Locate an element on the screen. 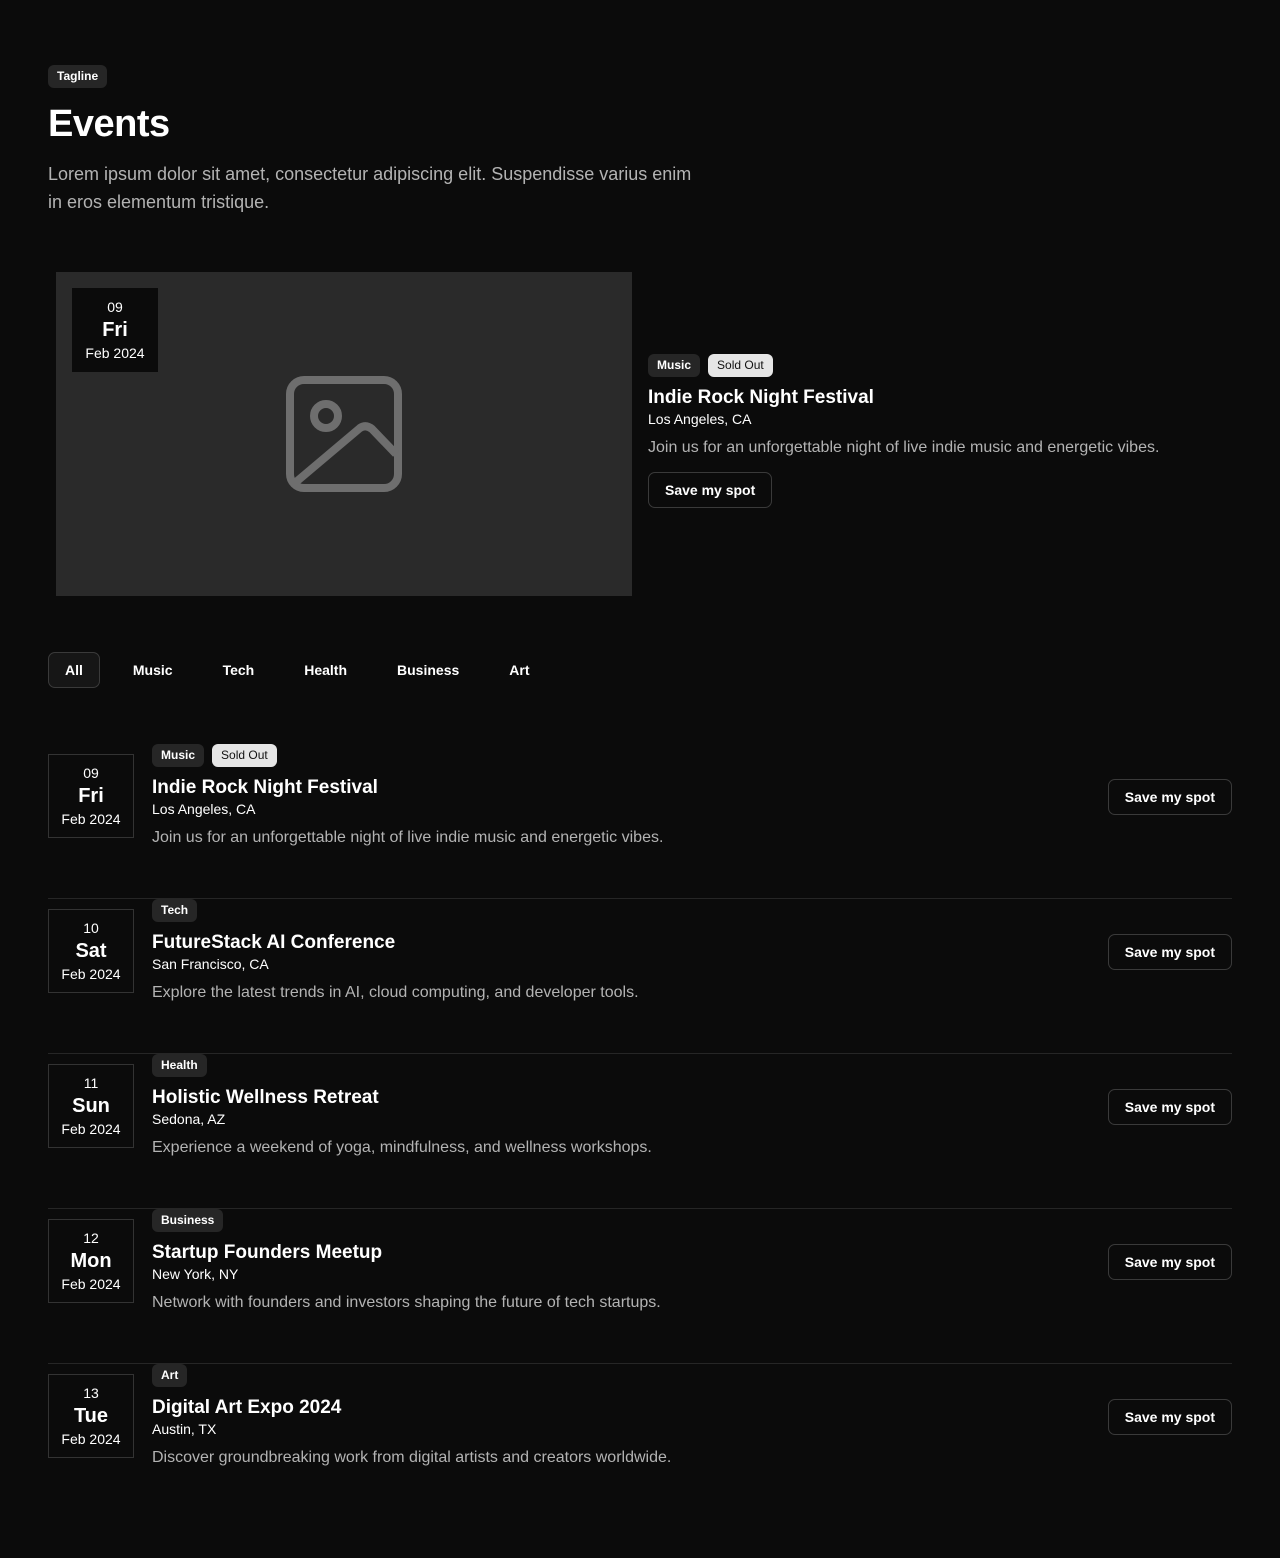 This screenshot has width=1280, height=1558. event-location: Sedona, AZ is located at coordinates (189, 1119).